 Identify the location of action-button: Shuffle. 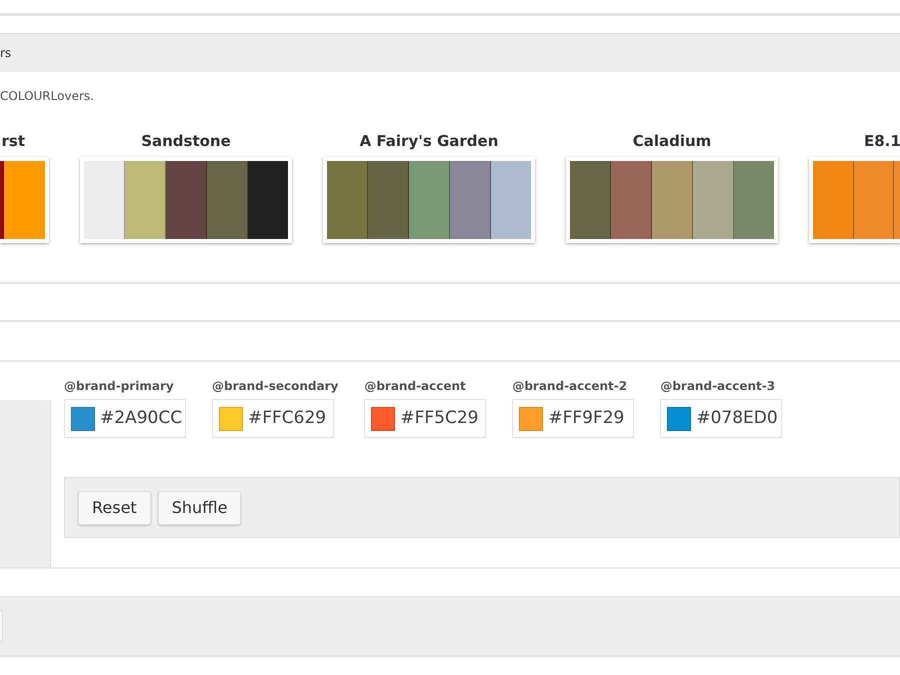
(200, 507).